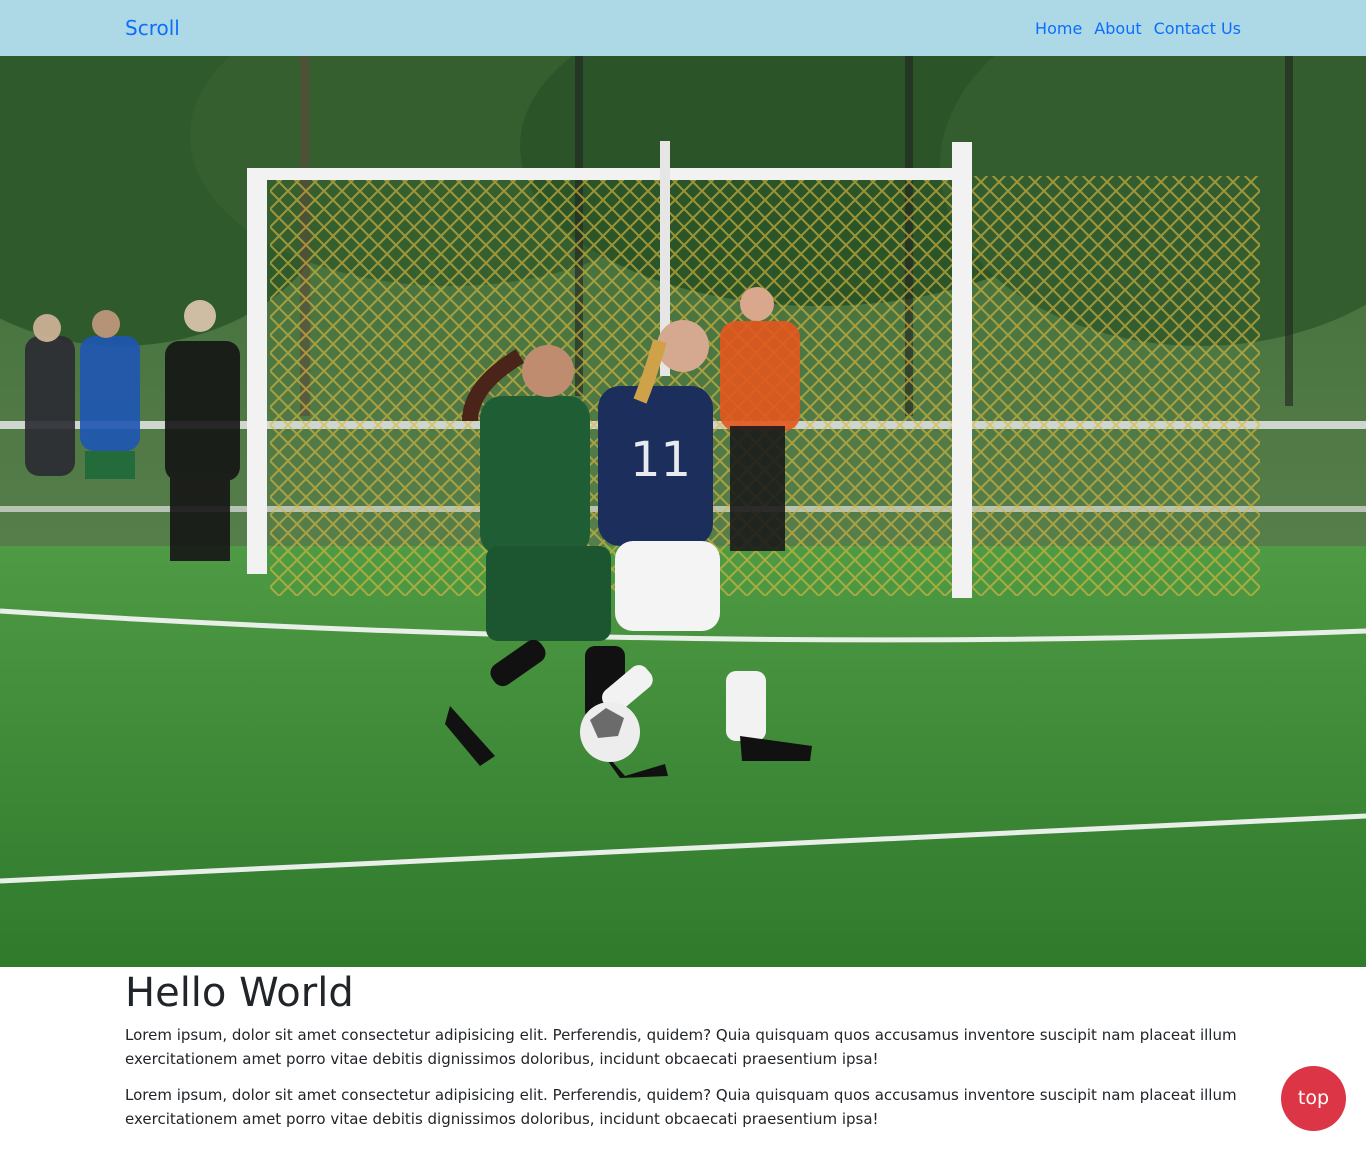 The height and width of the screenshot is (1151, 1366). I want to click on nav-link-about: About, so click(1117, 28).